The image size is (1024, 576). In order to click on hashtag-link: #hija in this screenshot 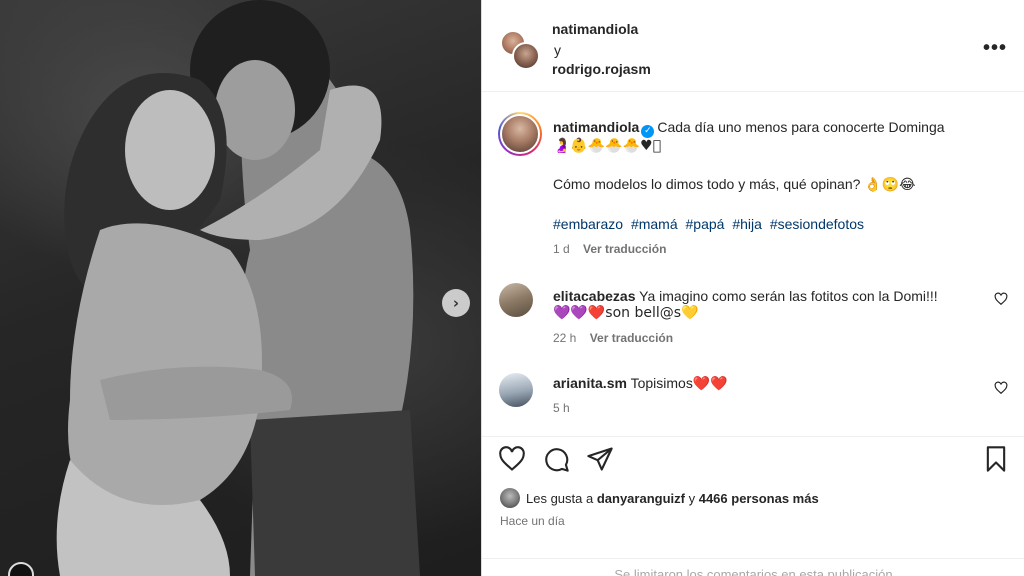, I will do `click(747, 224)`.